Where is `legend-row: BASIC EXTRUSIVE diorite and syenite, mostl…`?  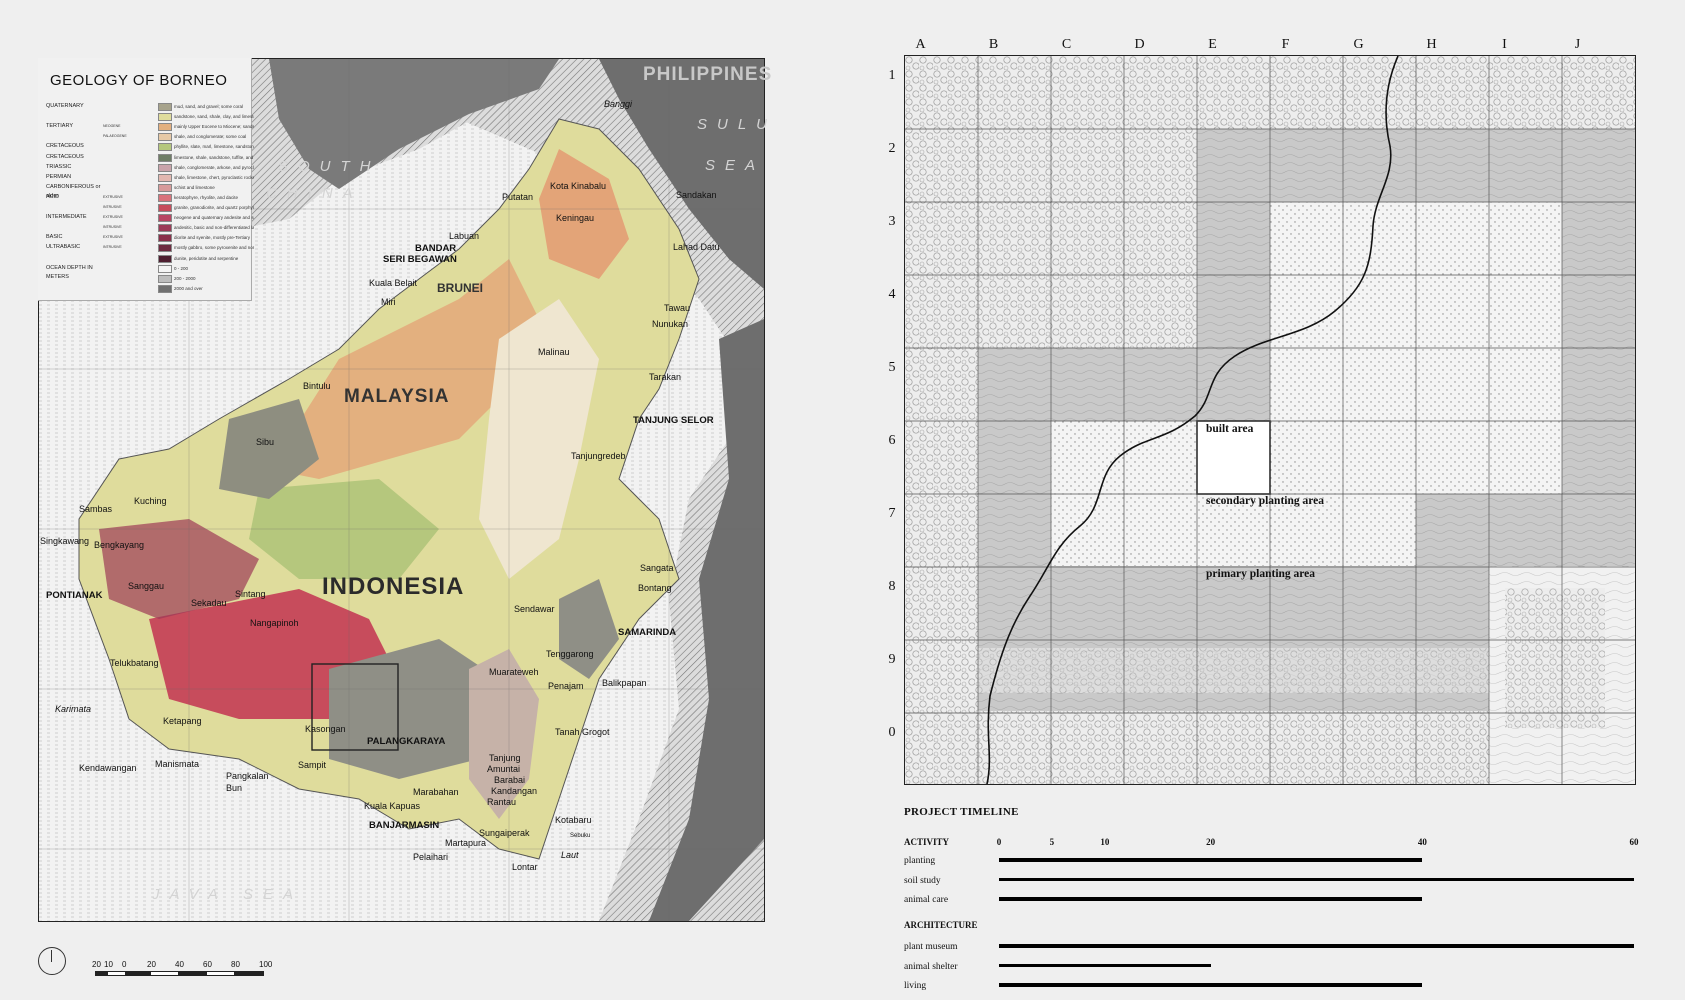
legend-row: BASIC EXTRUSIVE diorite and syenite, mostl… is located at coordinates (148, 238).